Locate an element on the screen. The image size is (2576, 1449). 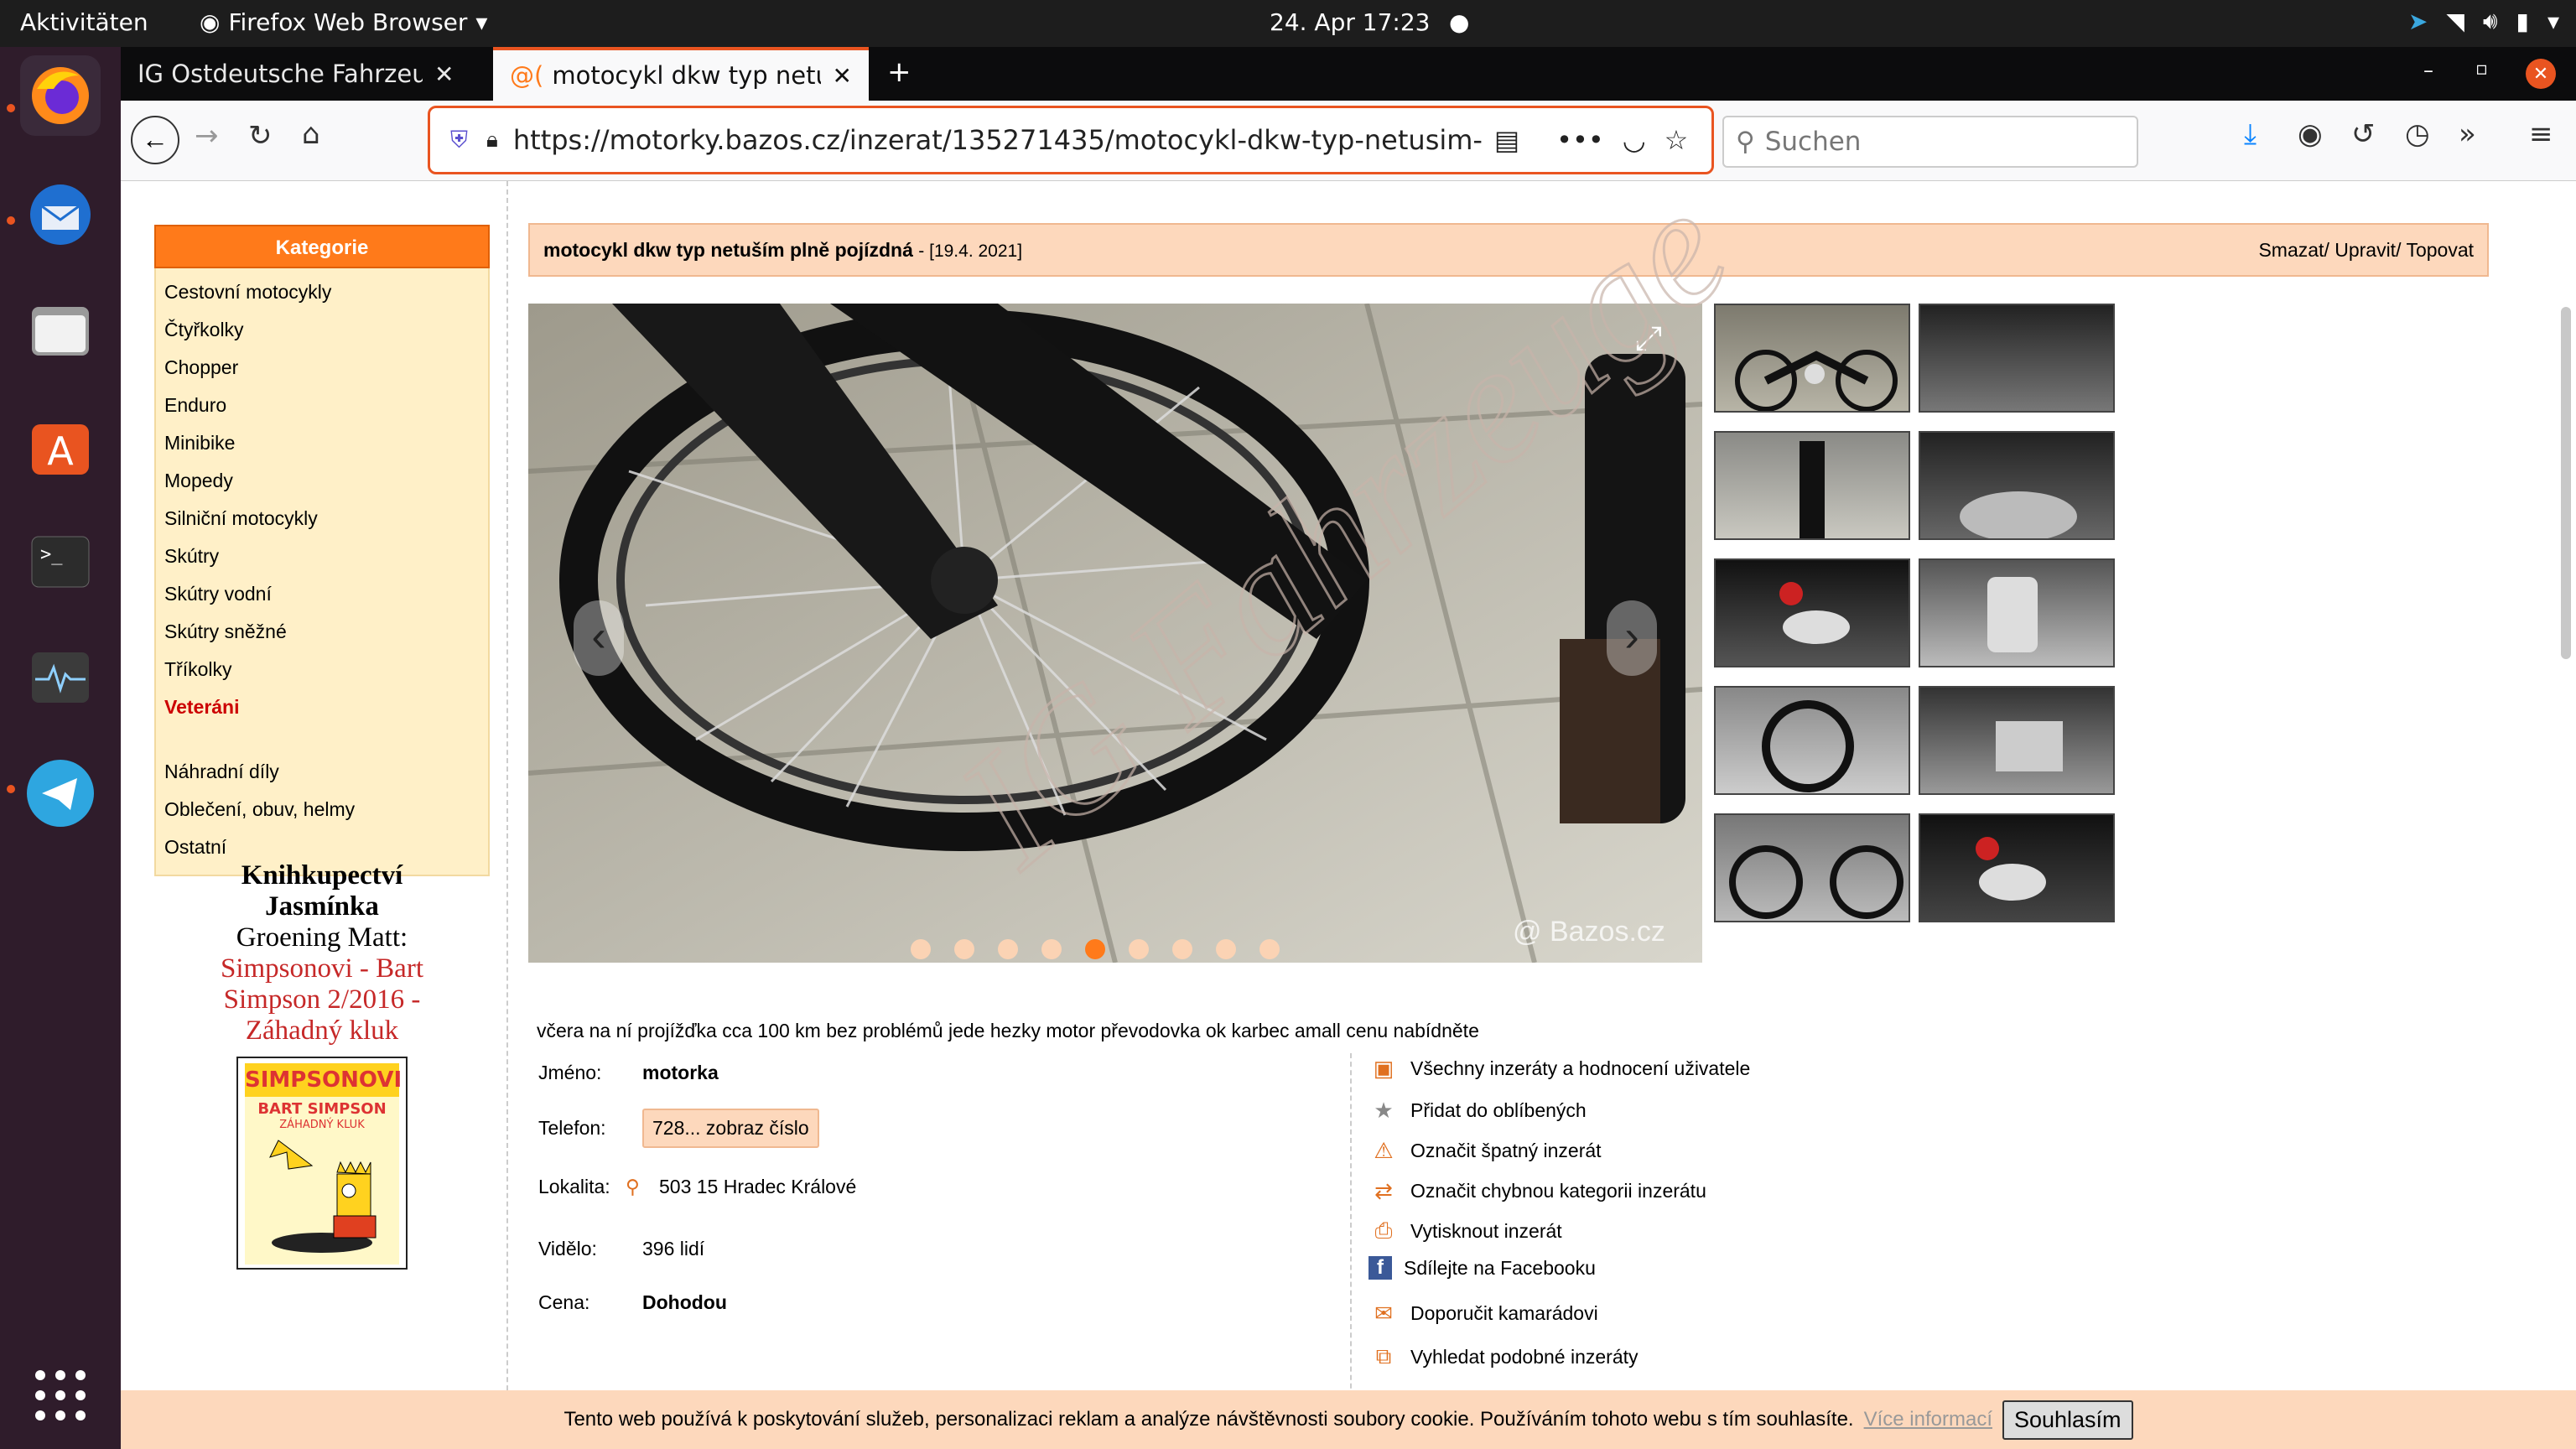
similar-listings-link: ⧉ Vyhledat podobné inzeráty is located at coordinates (1503, 1357).